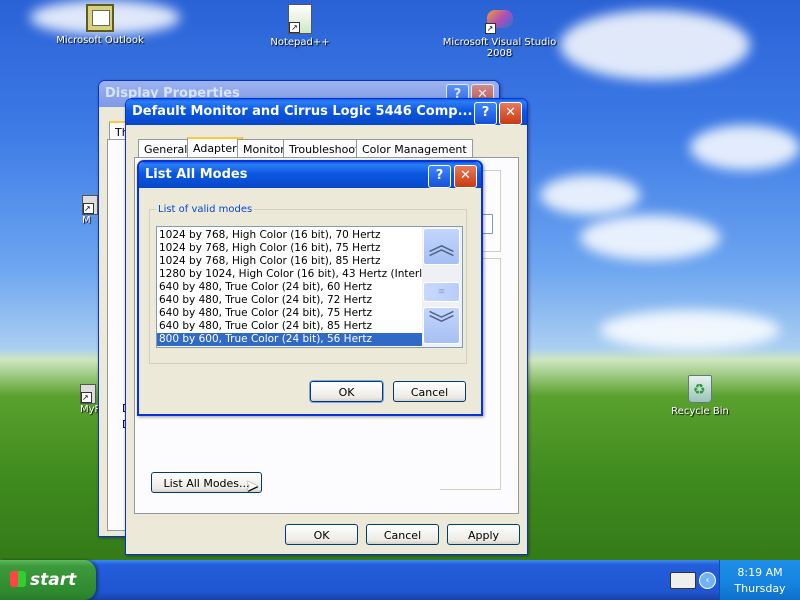  I want to click on visual-studio-icon: ↗, so click(499, 19).